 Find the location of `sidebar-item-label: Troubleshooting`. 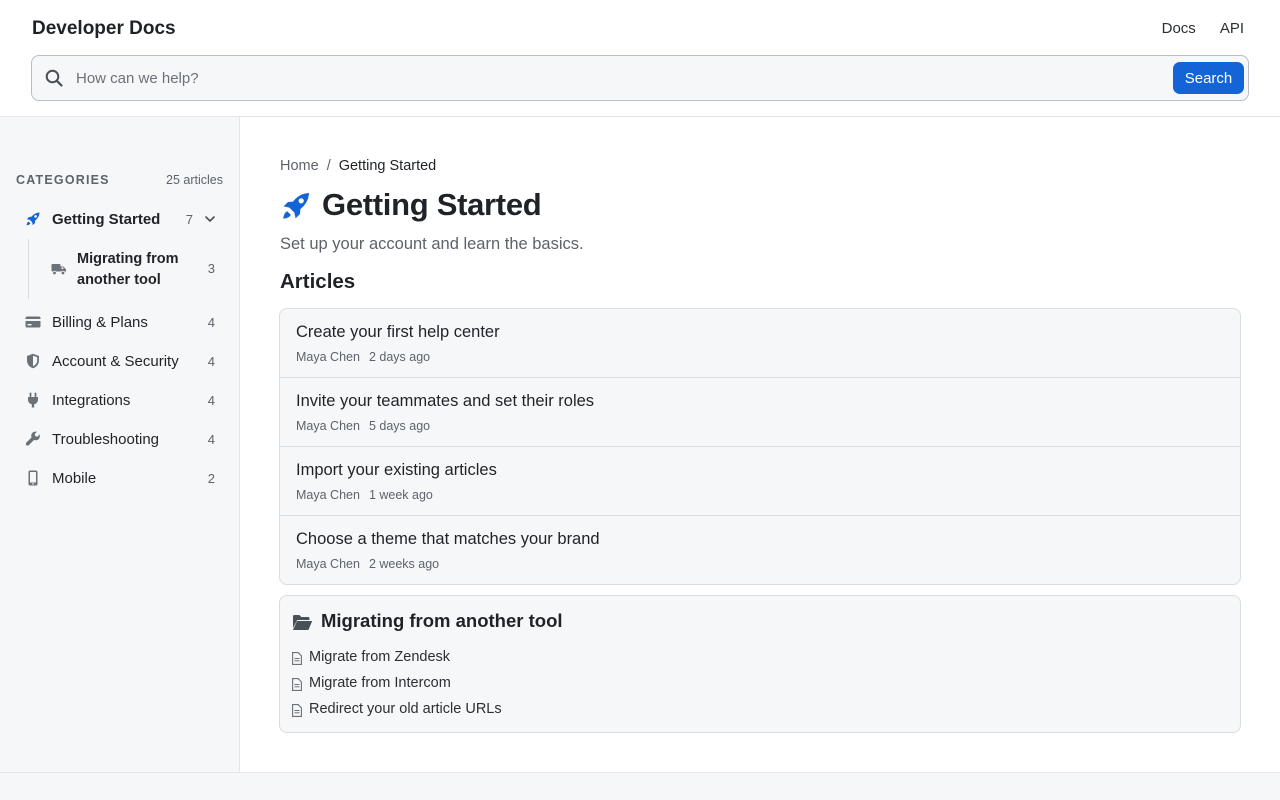

sidebar-item-label: Troubleshooting is located at coordinates (106, 439).